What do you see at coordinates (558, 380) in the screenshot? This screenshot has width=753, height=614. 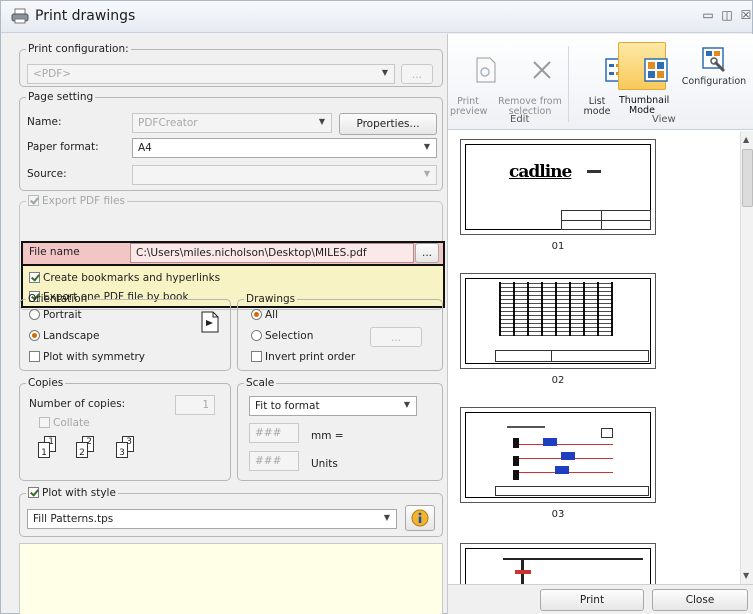 I see `thumbnail-label-02: 02` at bounding box center [558, 380].